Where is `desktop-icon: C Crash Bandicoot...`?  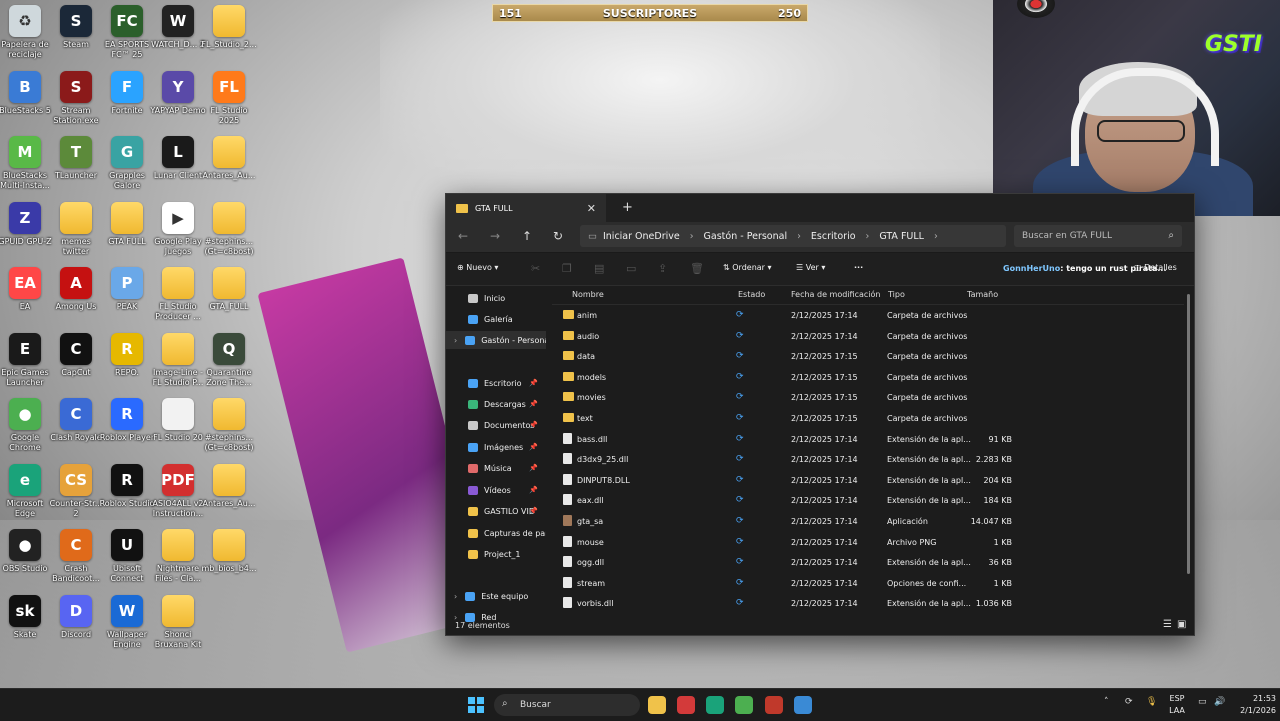 desktop-icon: C Crash Bandicoot... is located at coordinates (76, 556).